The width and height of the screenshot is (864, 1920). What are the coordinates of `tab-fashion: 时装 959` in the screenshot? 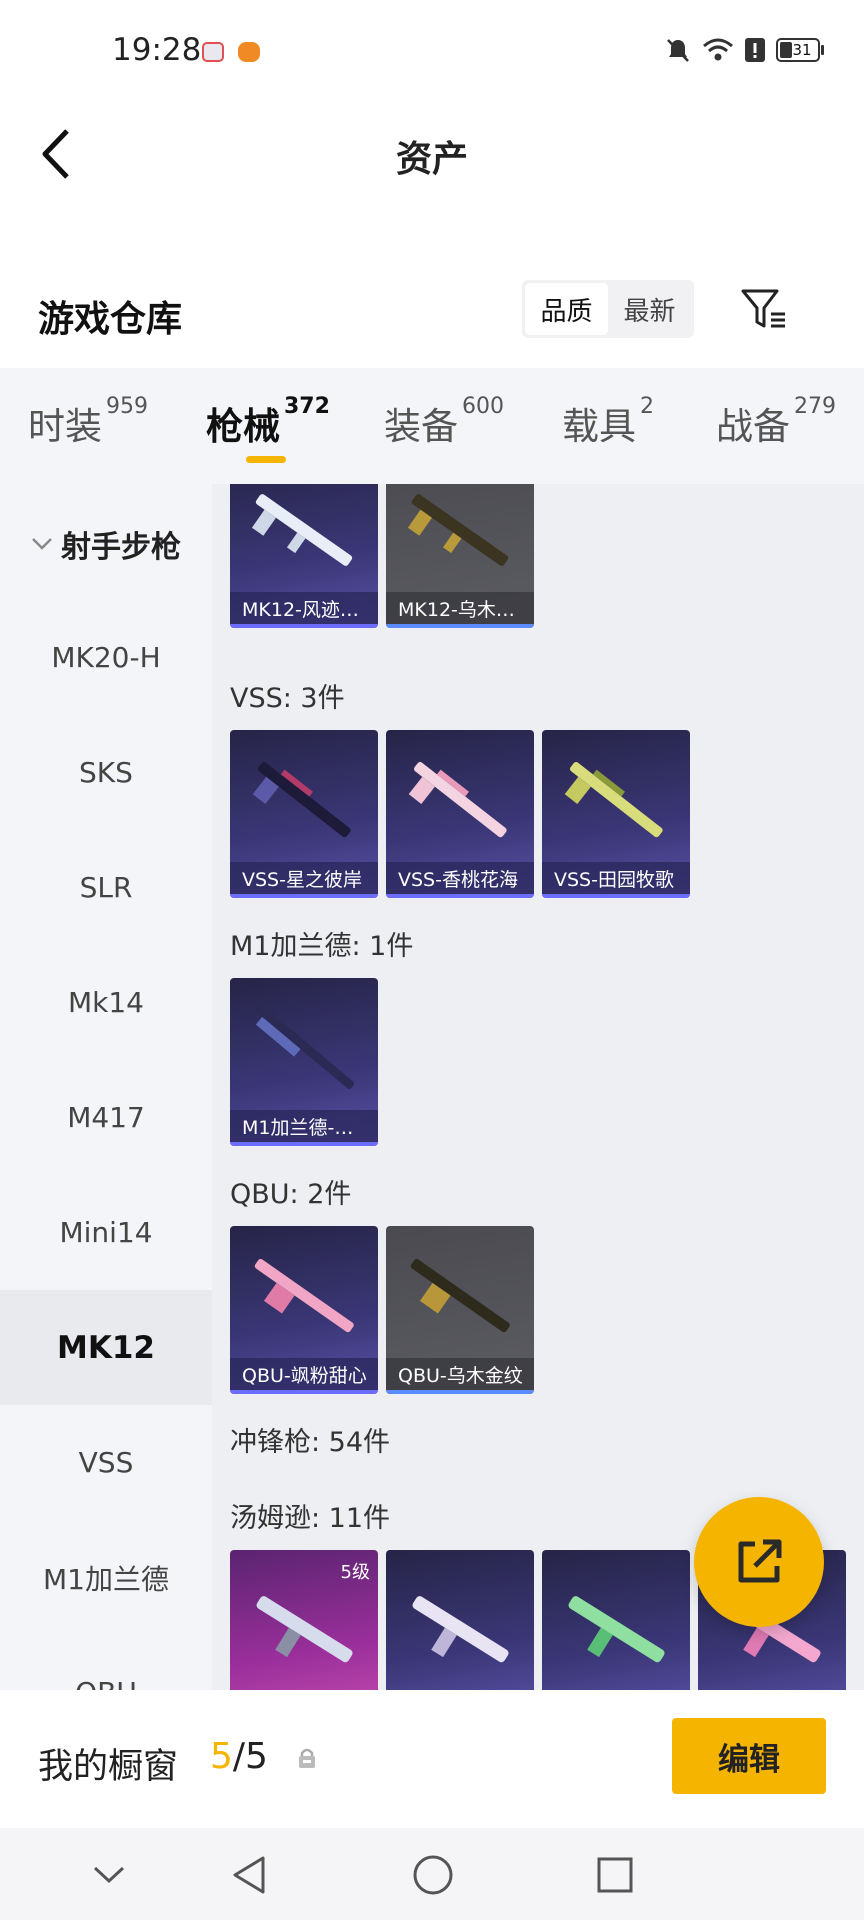 It's located at (88, 422).